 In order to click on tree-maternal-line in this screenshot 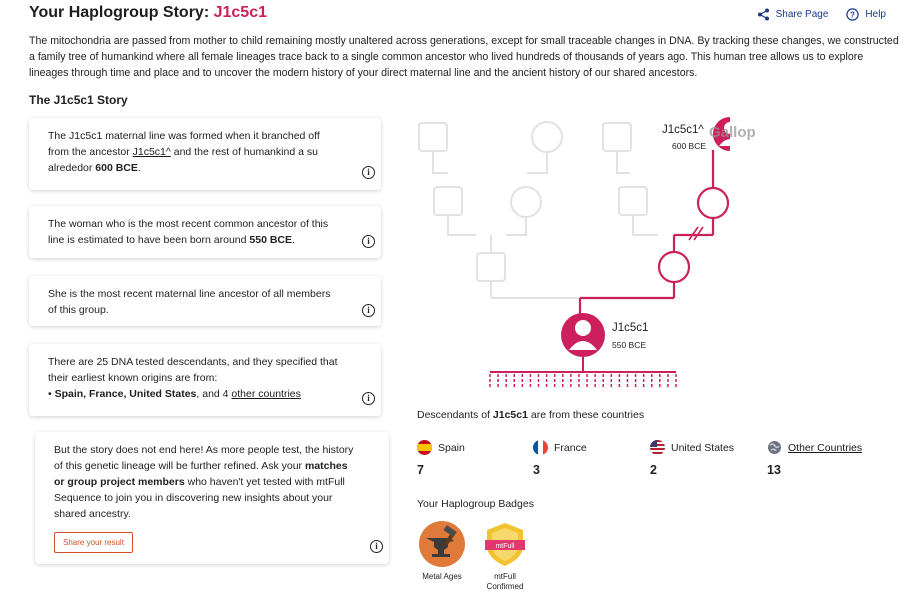, I will do `click(654, 233)`.